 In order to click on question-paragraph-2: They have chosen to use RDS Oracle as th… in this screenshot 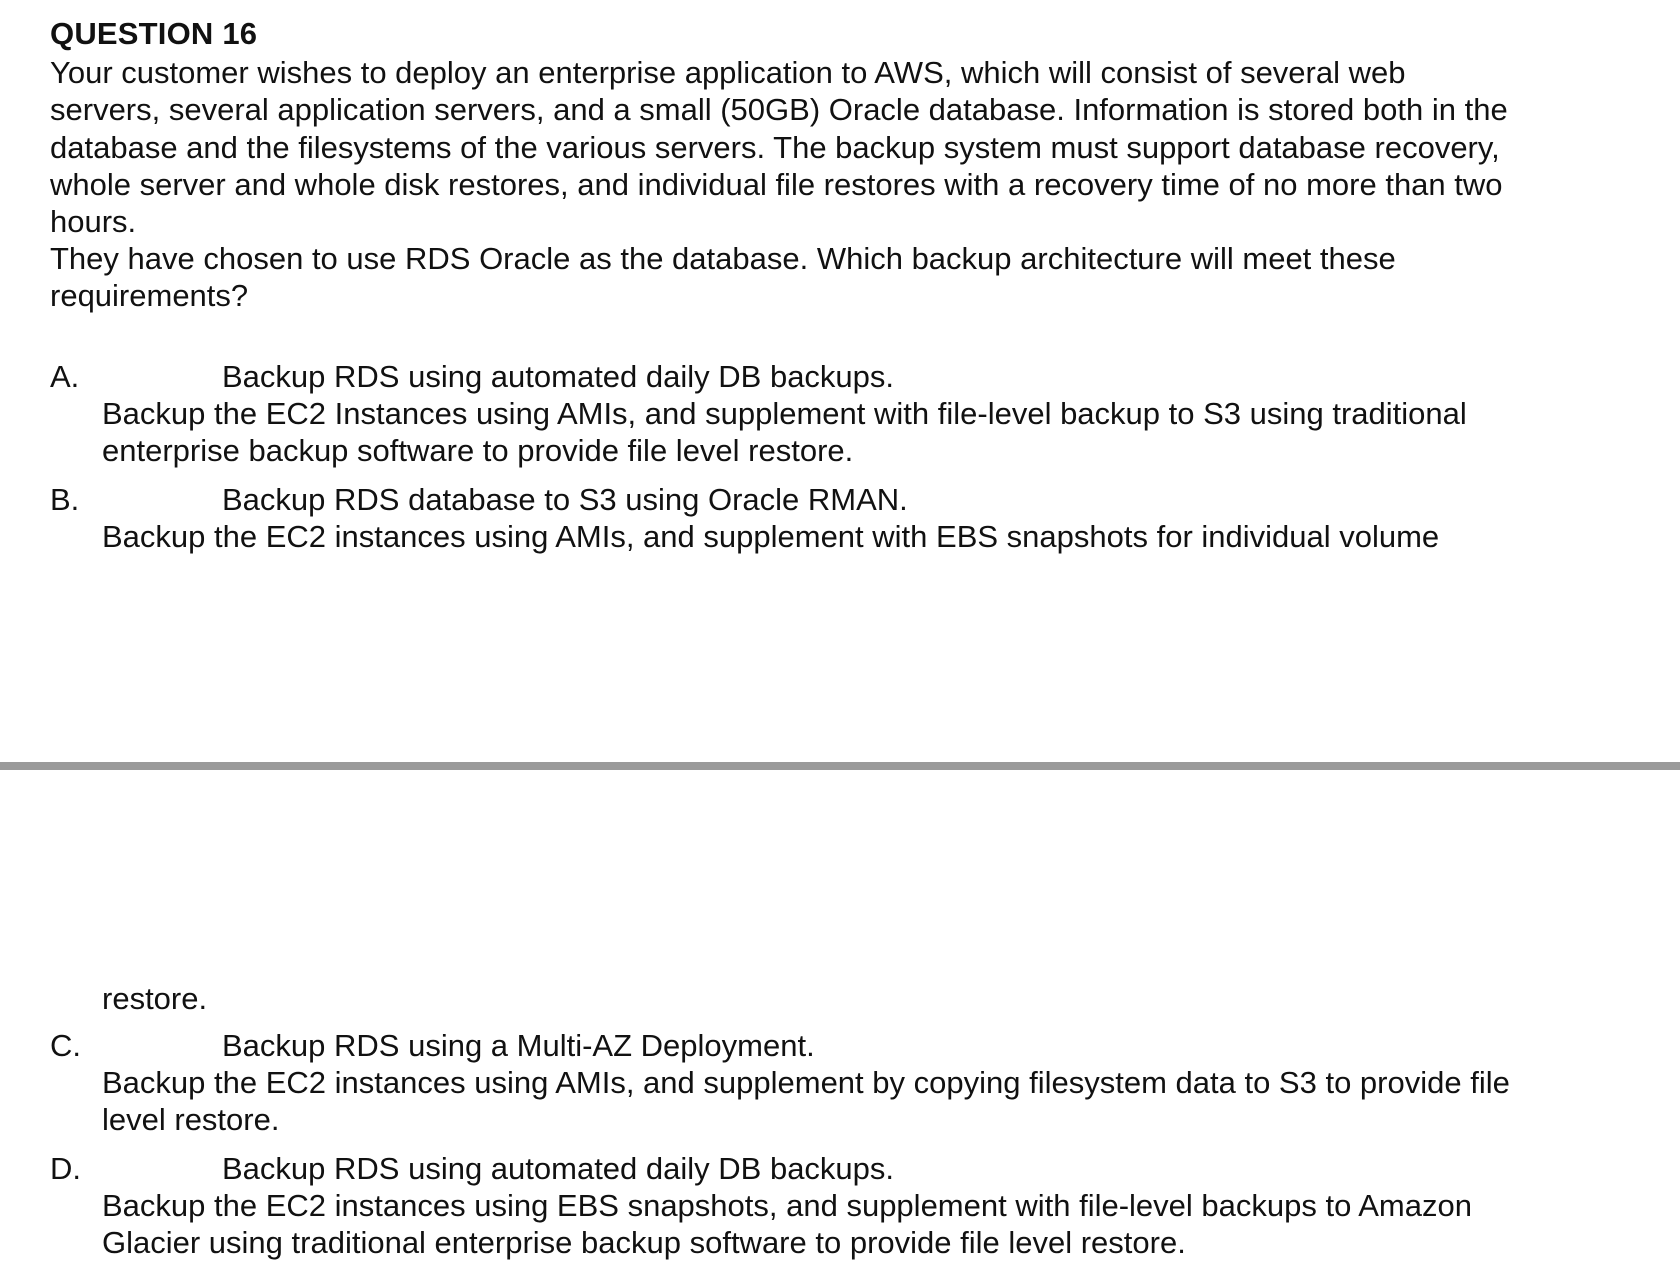, I will do `click(723, 277)`.